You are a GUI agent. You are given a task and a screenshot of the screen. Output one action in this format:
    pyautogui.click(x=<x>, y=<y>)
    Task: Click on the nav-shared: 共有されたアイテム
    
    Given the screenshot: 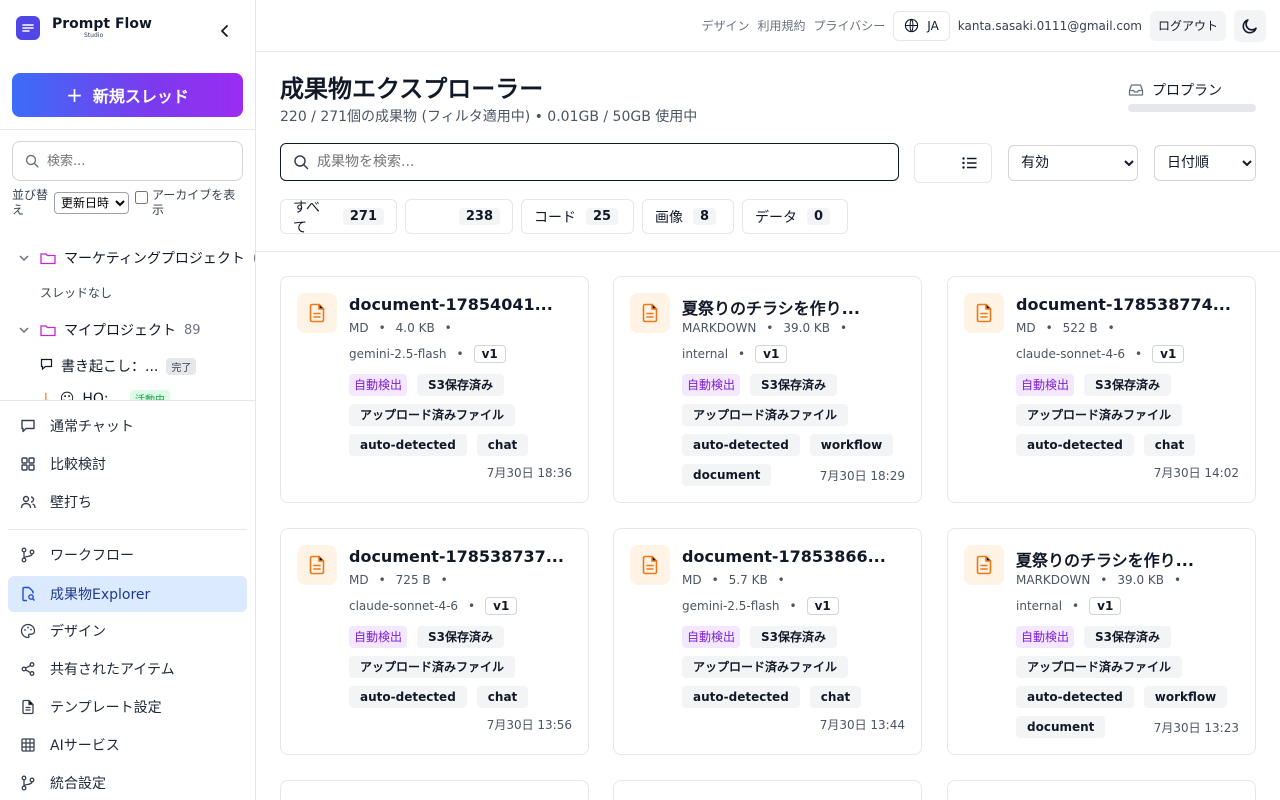 What is the action you would take?
    pyautogui.click(x=127, y=669)
    